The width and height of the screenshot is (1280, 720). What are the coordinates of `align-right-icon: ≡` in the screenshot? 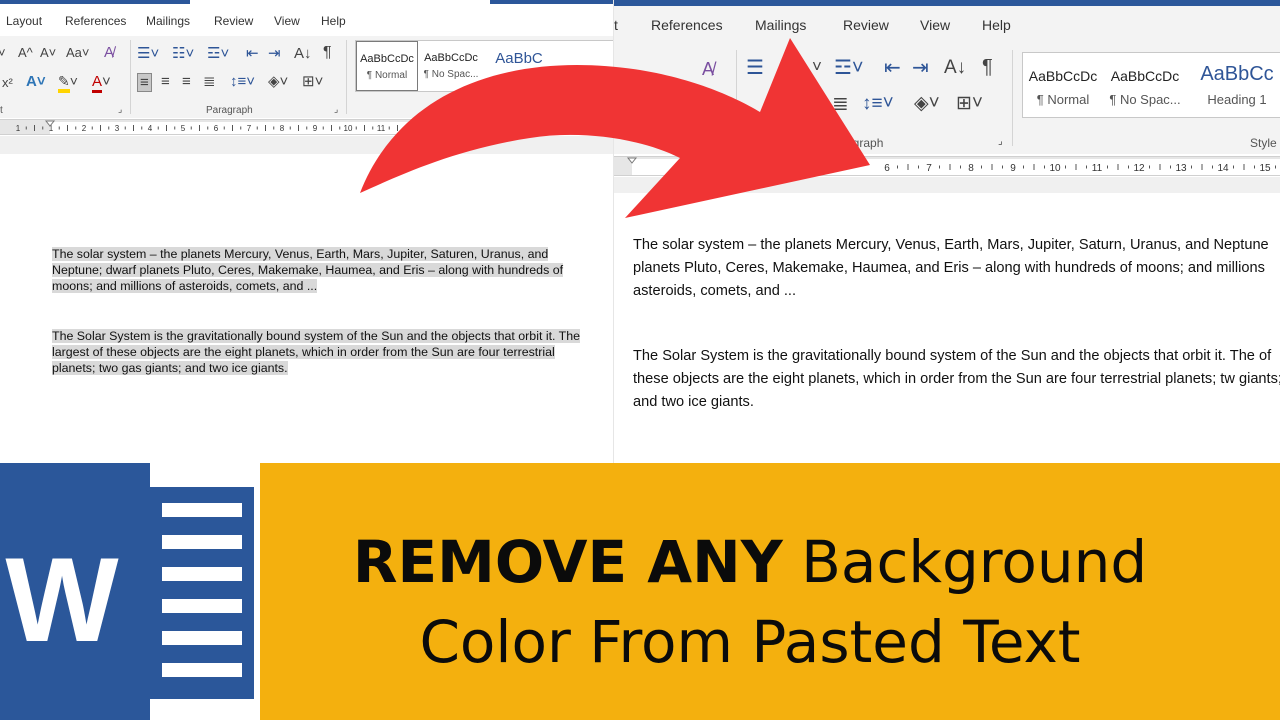 It's located at (186, 81).